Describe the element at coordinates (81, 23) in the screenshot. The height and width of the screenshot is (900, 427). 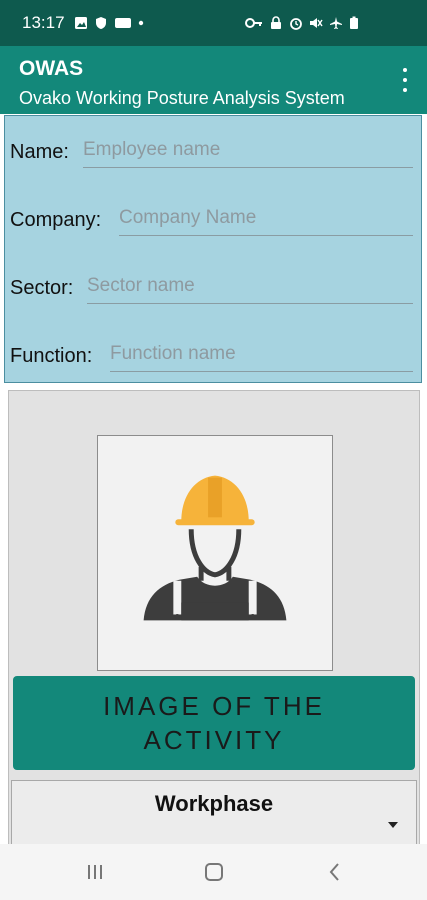
I see `gallery-icon` at that location.